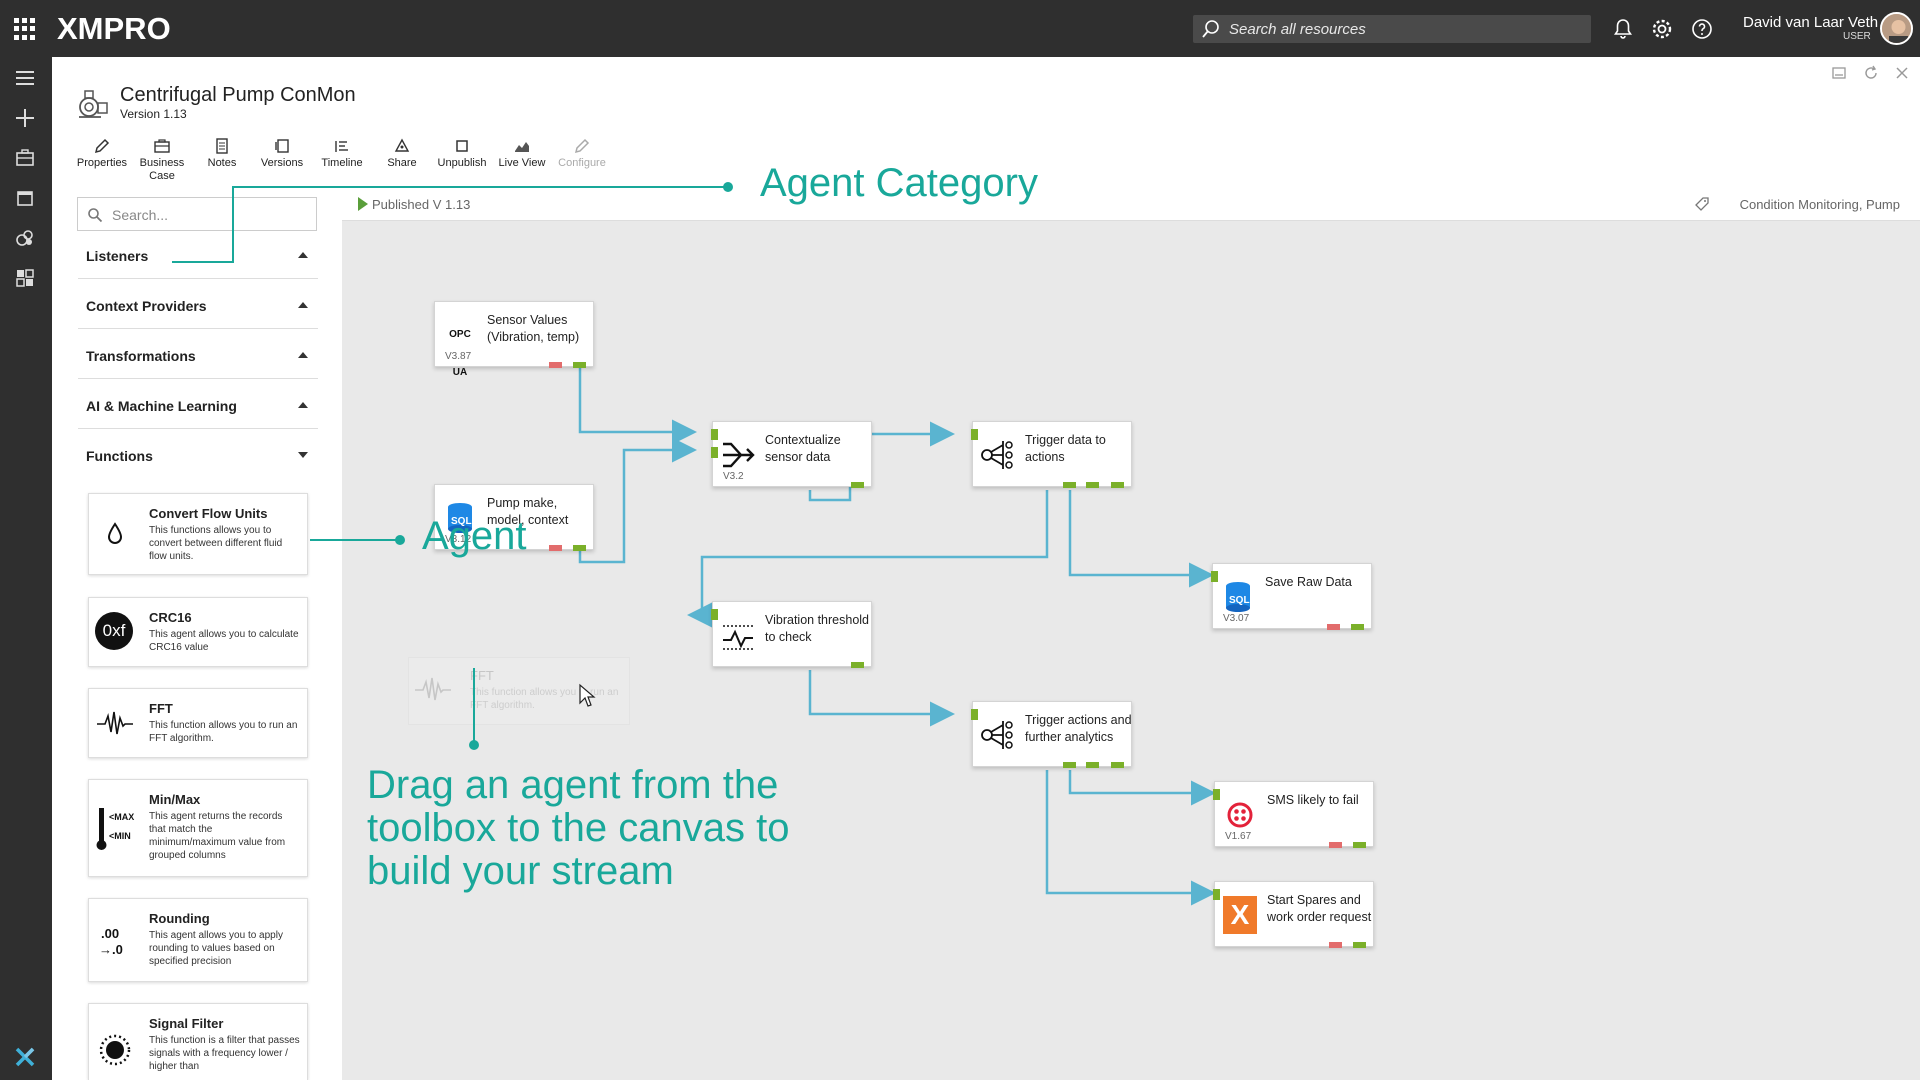  I want to click on properties-button: Properties, so click(102, 162).